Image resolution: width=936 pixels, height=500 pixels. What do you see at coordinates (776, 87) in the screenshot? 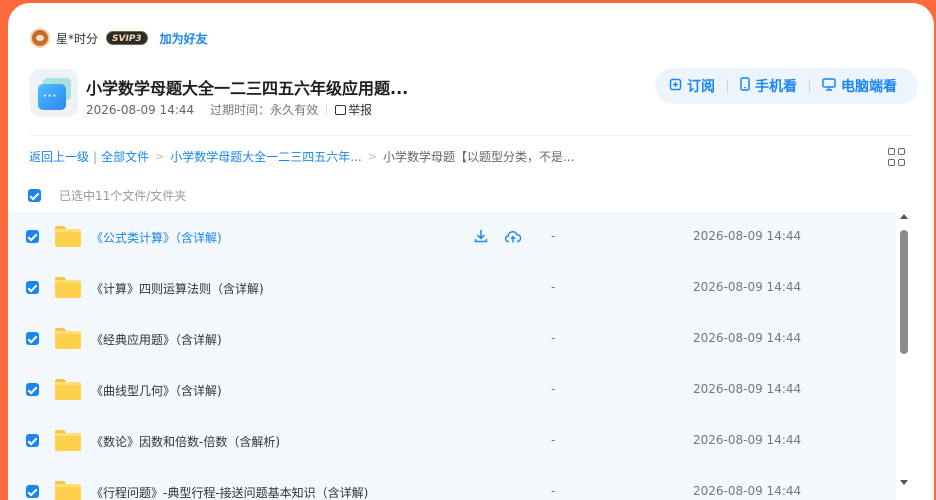
I see `mobile-view-label: 手机看` at bounding box center [776, 87].